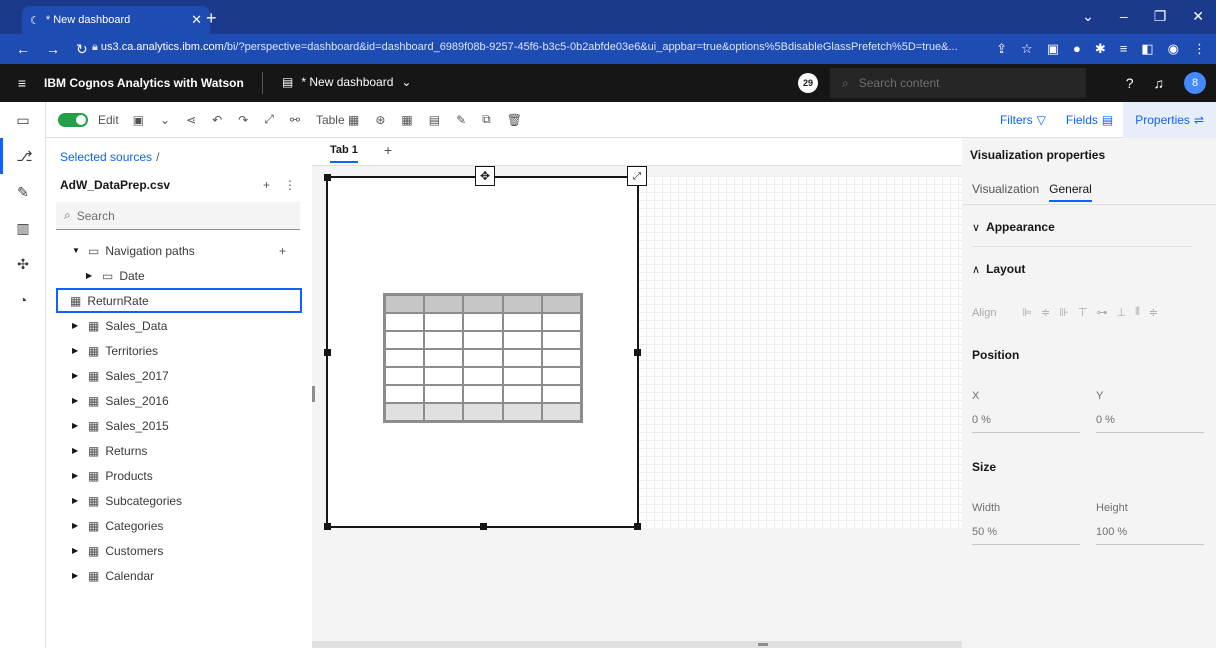 This screenshot has width=1216, height=648. I want to click on maximize-icon: ❐, so click(1160, 16).